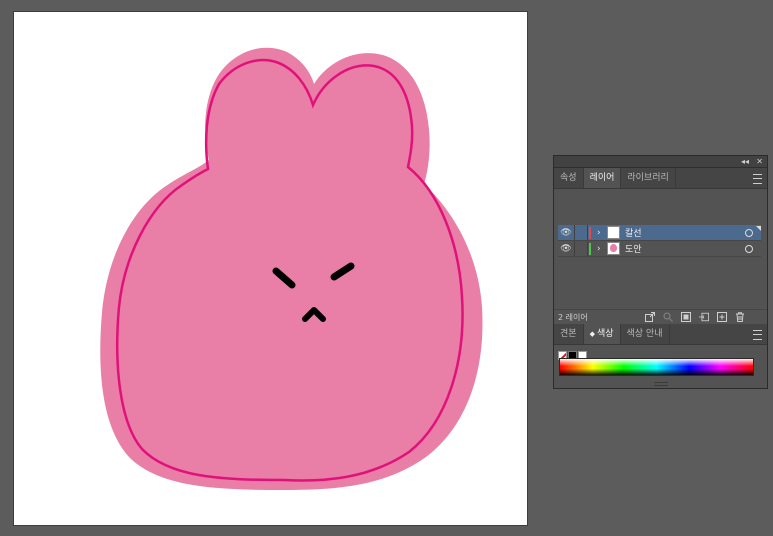 The width and height of the screenshot is (773, 536). What do you see at coordinates (685, 248) in the screenshot?
I see `layer-name: 도안` at bounding box center [685, 248].